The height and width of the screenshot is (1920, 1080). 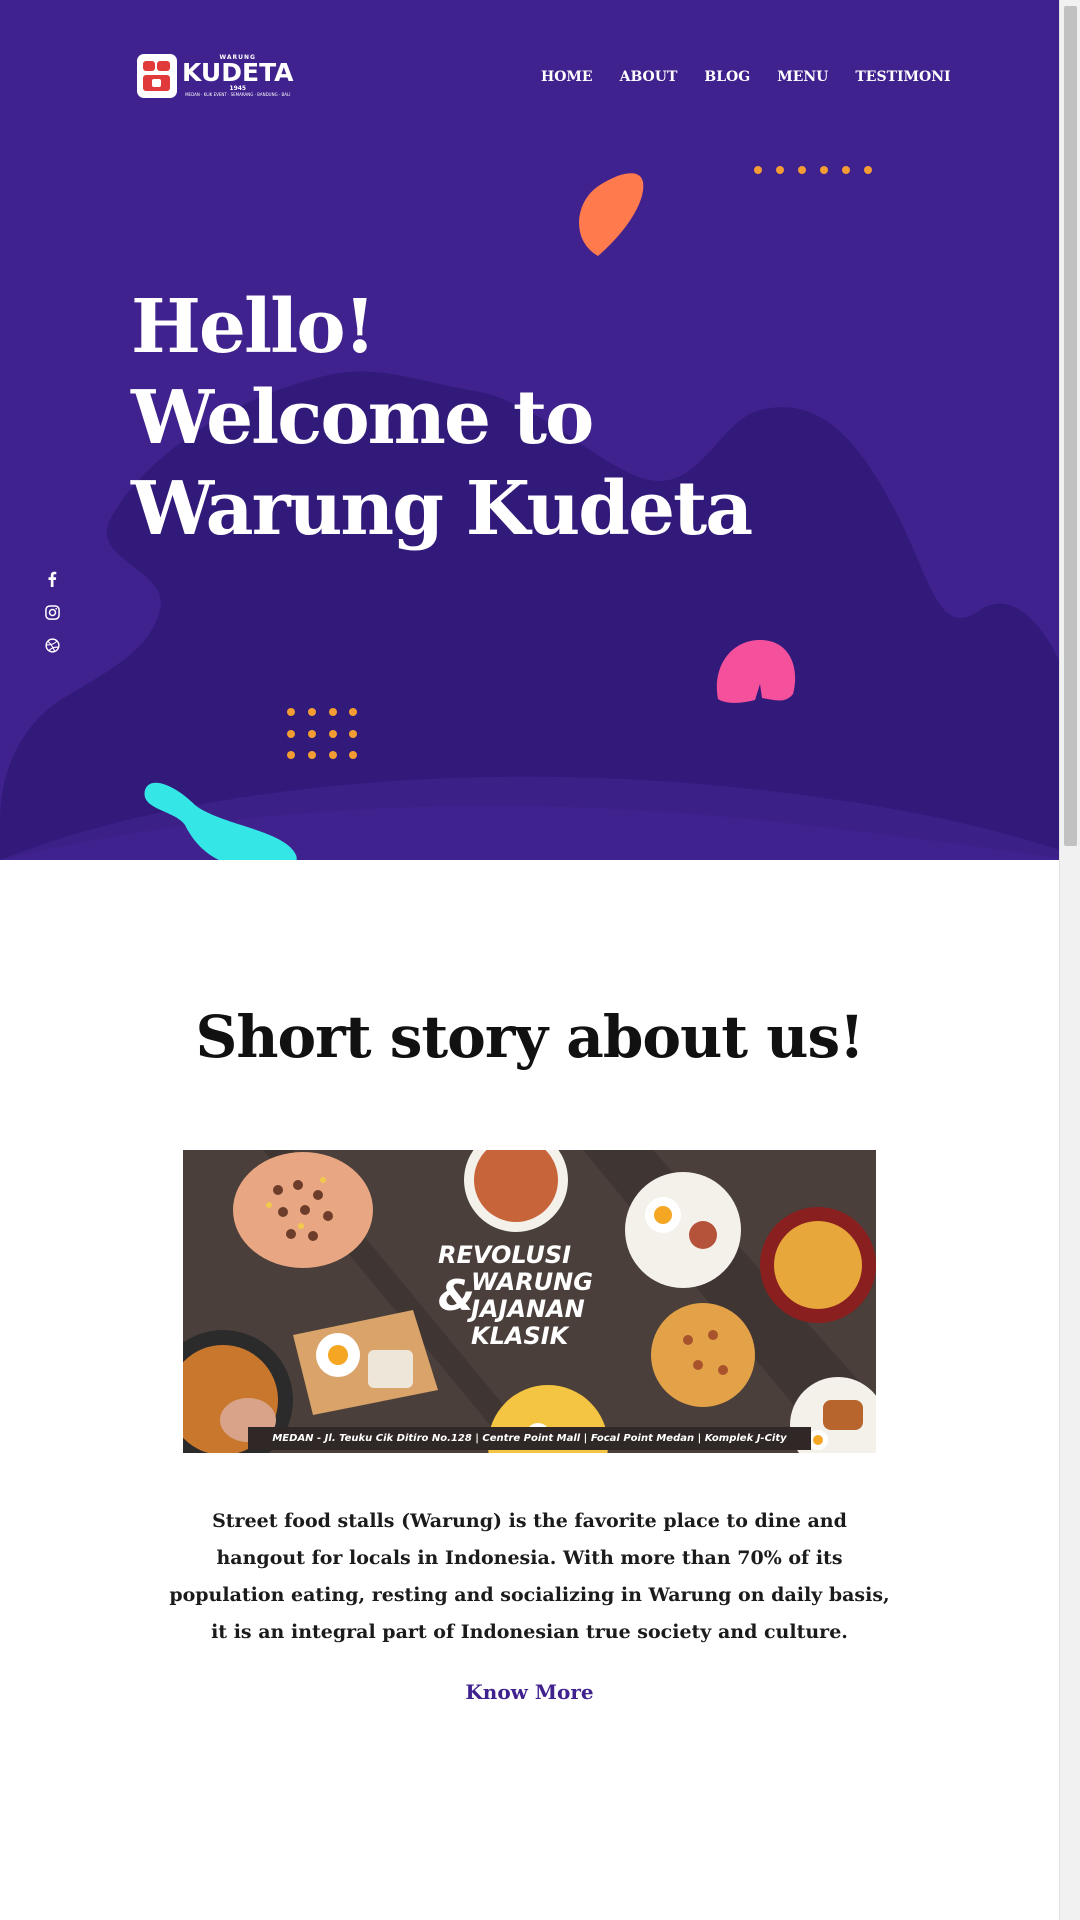 I want to click on nav-blog: BLOG, so click(x=727, y=77).